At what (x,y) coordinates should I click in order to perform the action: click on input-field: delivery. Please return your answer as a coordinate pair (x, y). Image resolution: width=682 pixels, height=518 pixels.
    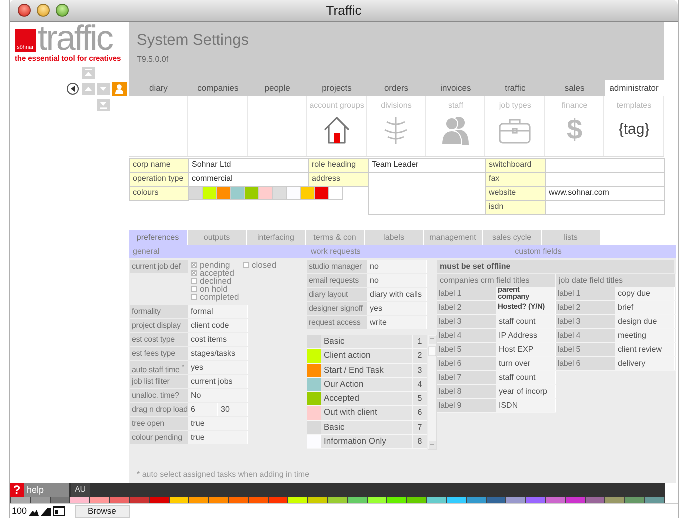
    Looking at the image, I should click on (645, 363).